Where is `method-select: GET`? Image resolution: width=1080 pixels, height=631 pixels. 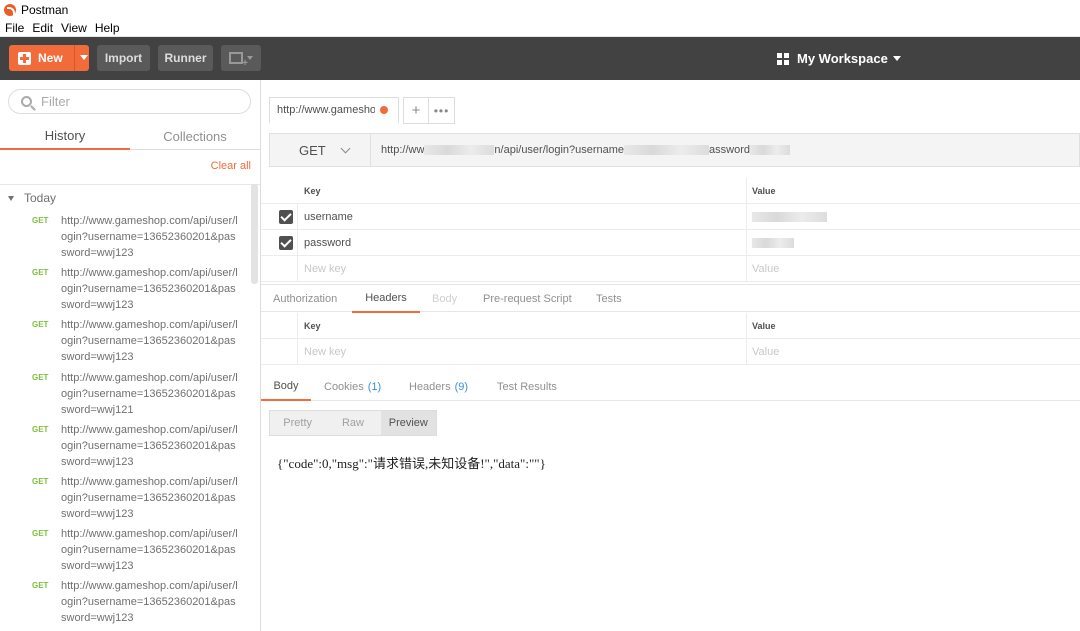 method-select: GET is located at coordinates (320, 150).